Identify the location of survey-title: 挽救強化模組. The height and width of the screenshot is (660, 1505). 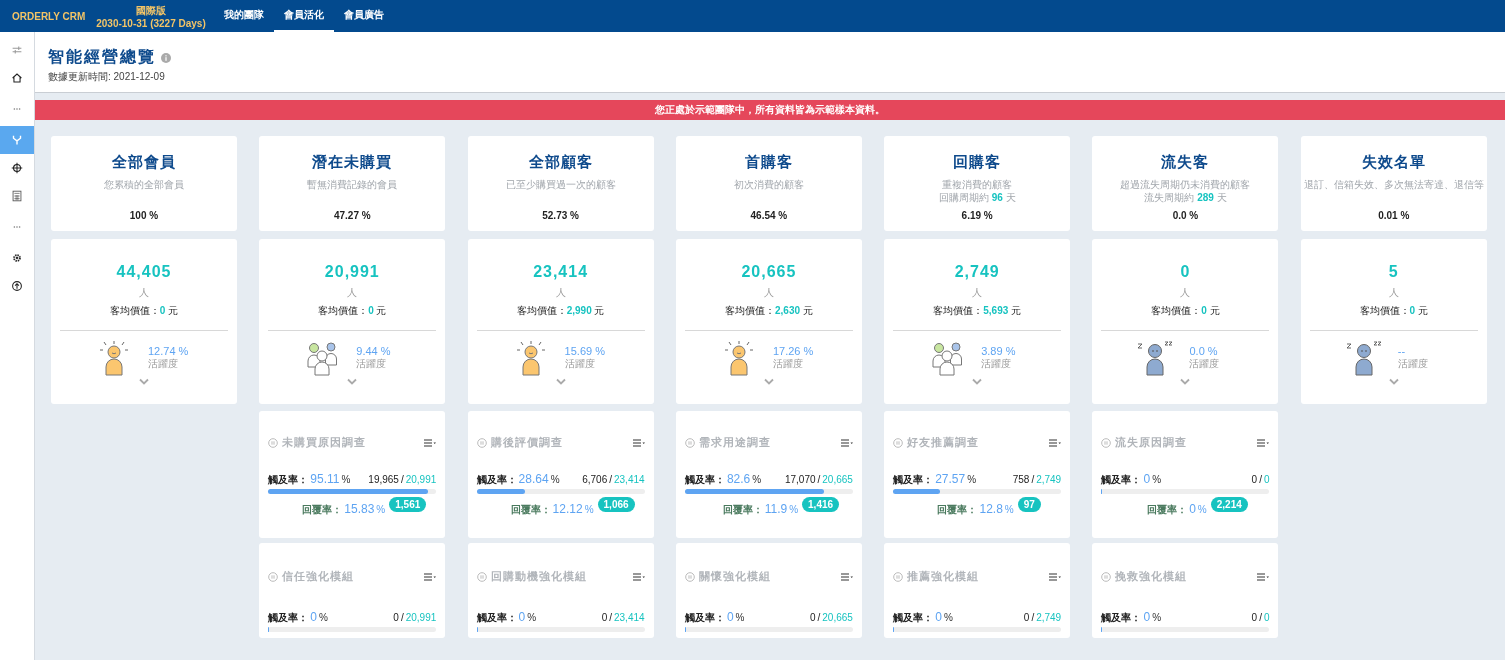
(1152, 576).